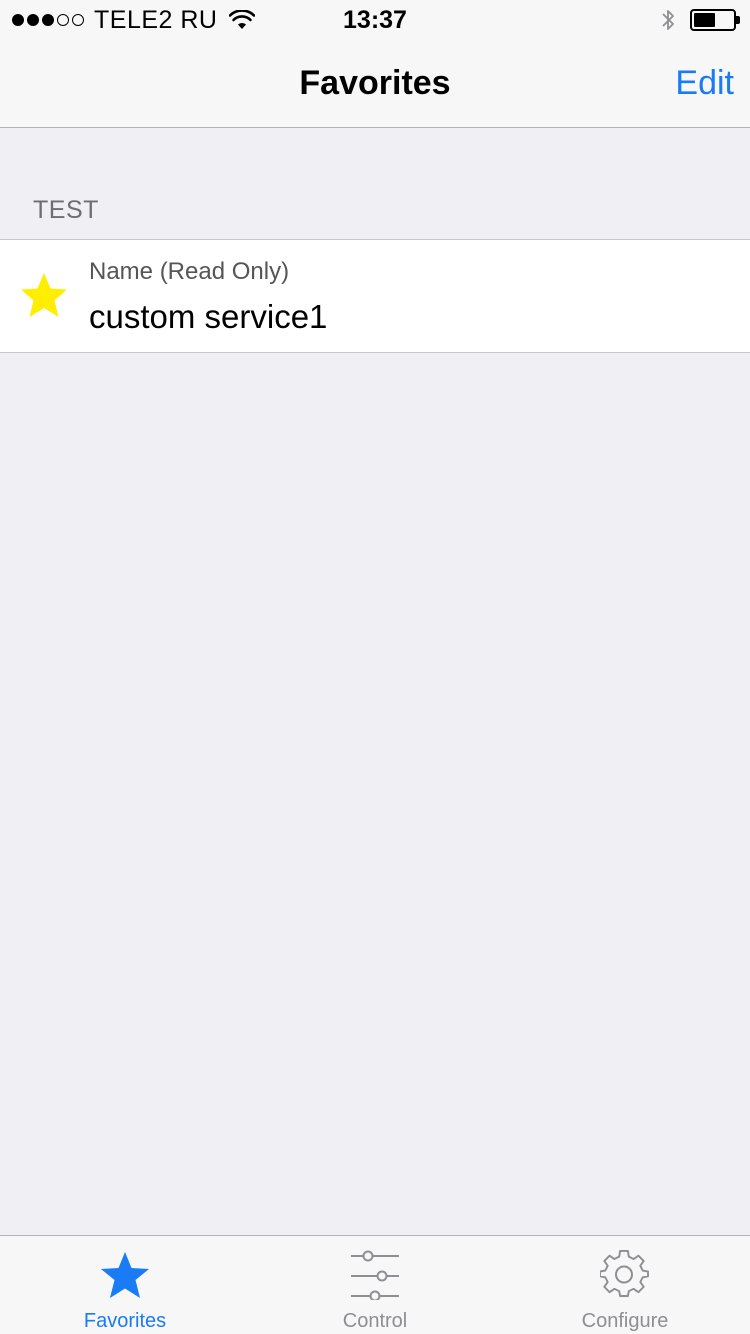 Image resolution: width=750 pixels, height=1334 pixels. I want to click on status-bar: TELE2 RU 13:37, so click(375, 20).